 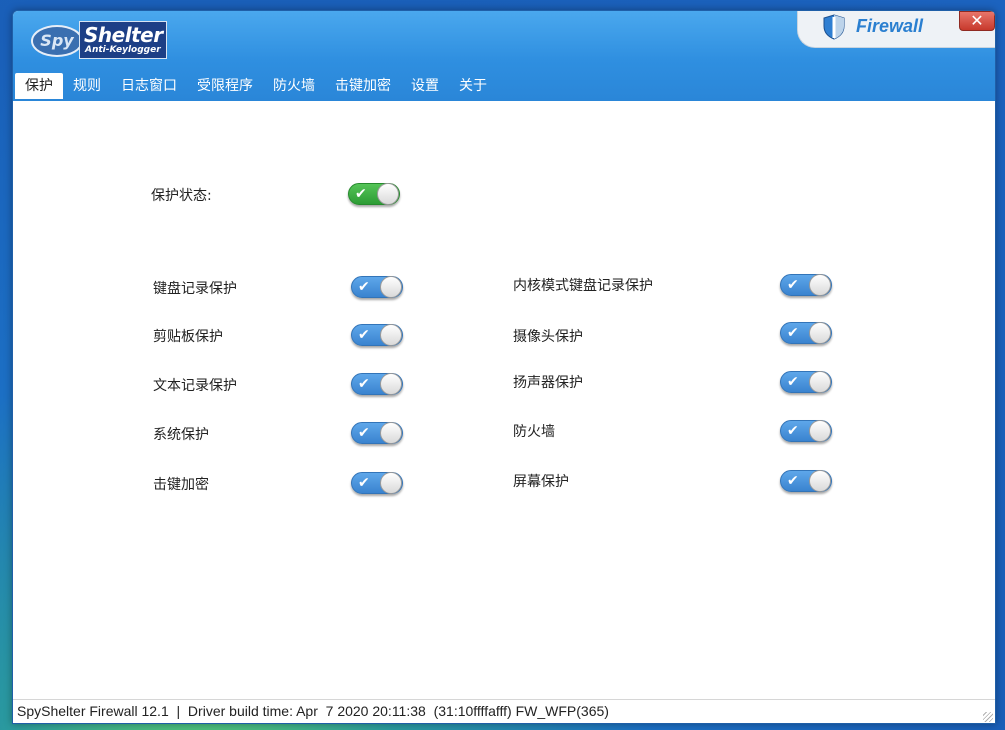 What do you see at coordinates (57, 41) in the screenshot?
I see `logo-spy-text: Spy` at bounding box center [57, 41].